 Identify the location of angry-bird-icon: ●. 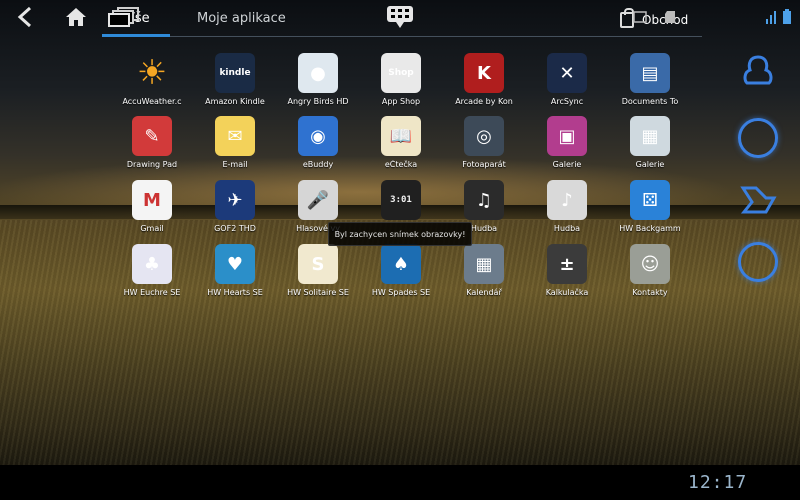
(318, 73).